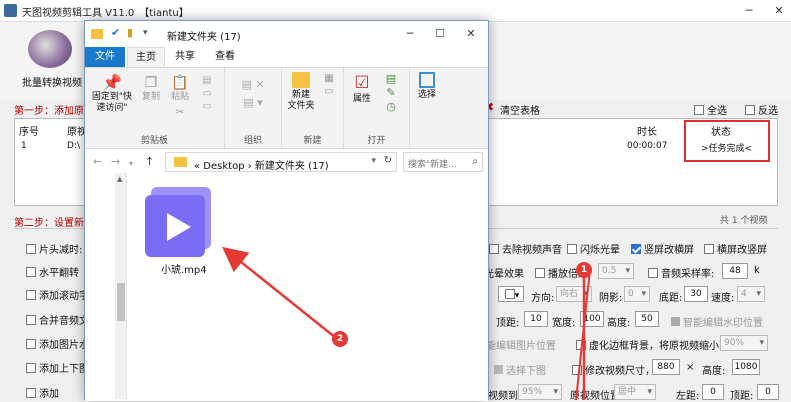 This screenshot has height=402, width=791. Describe the element at coordinates (723, 298) in the screenshot. I see `speed-label: 速度:` at that location.